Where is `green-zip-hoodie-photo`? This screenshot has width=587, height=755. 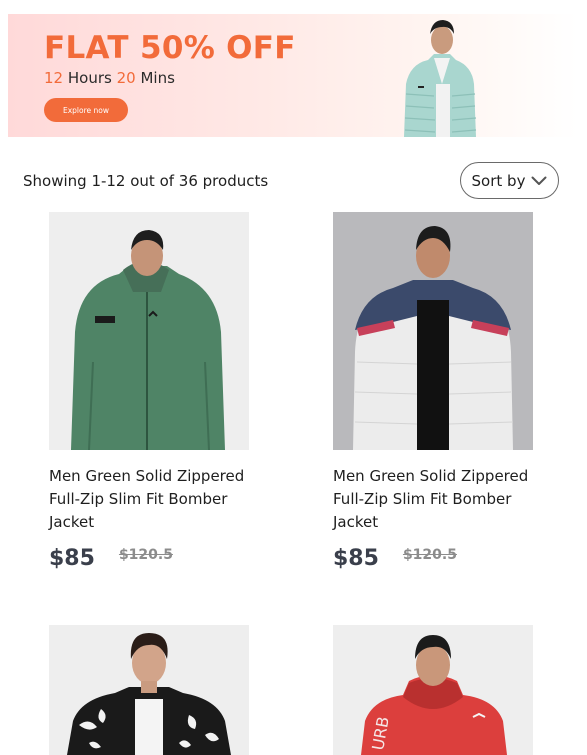 green-zip-hoodie-photo is located at coordinates (149, 331).